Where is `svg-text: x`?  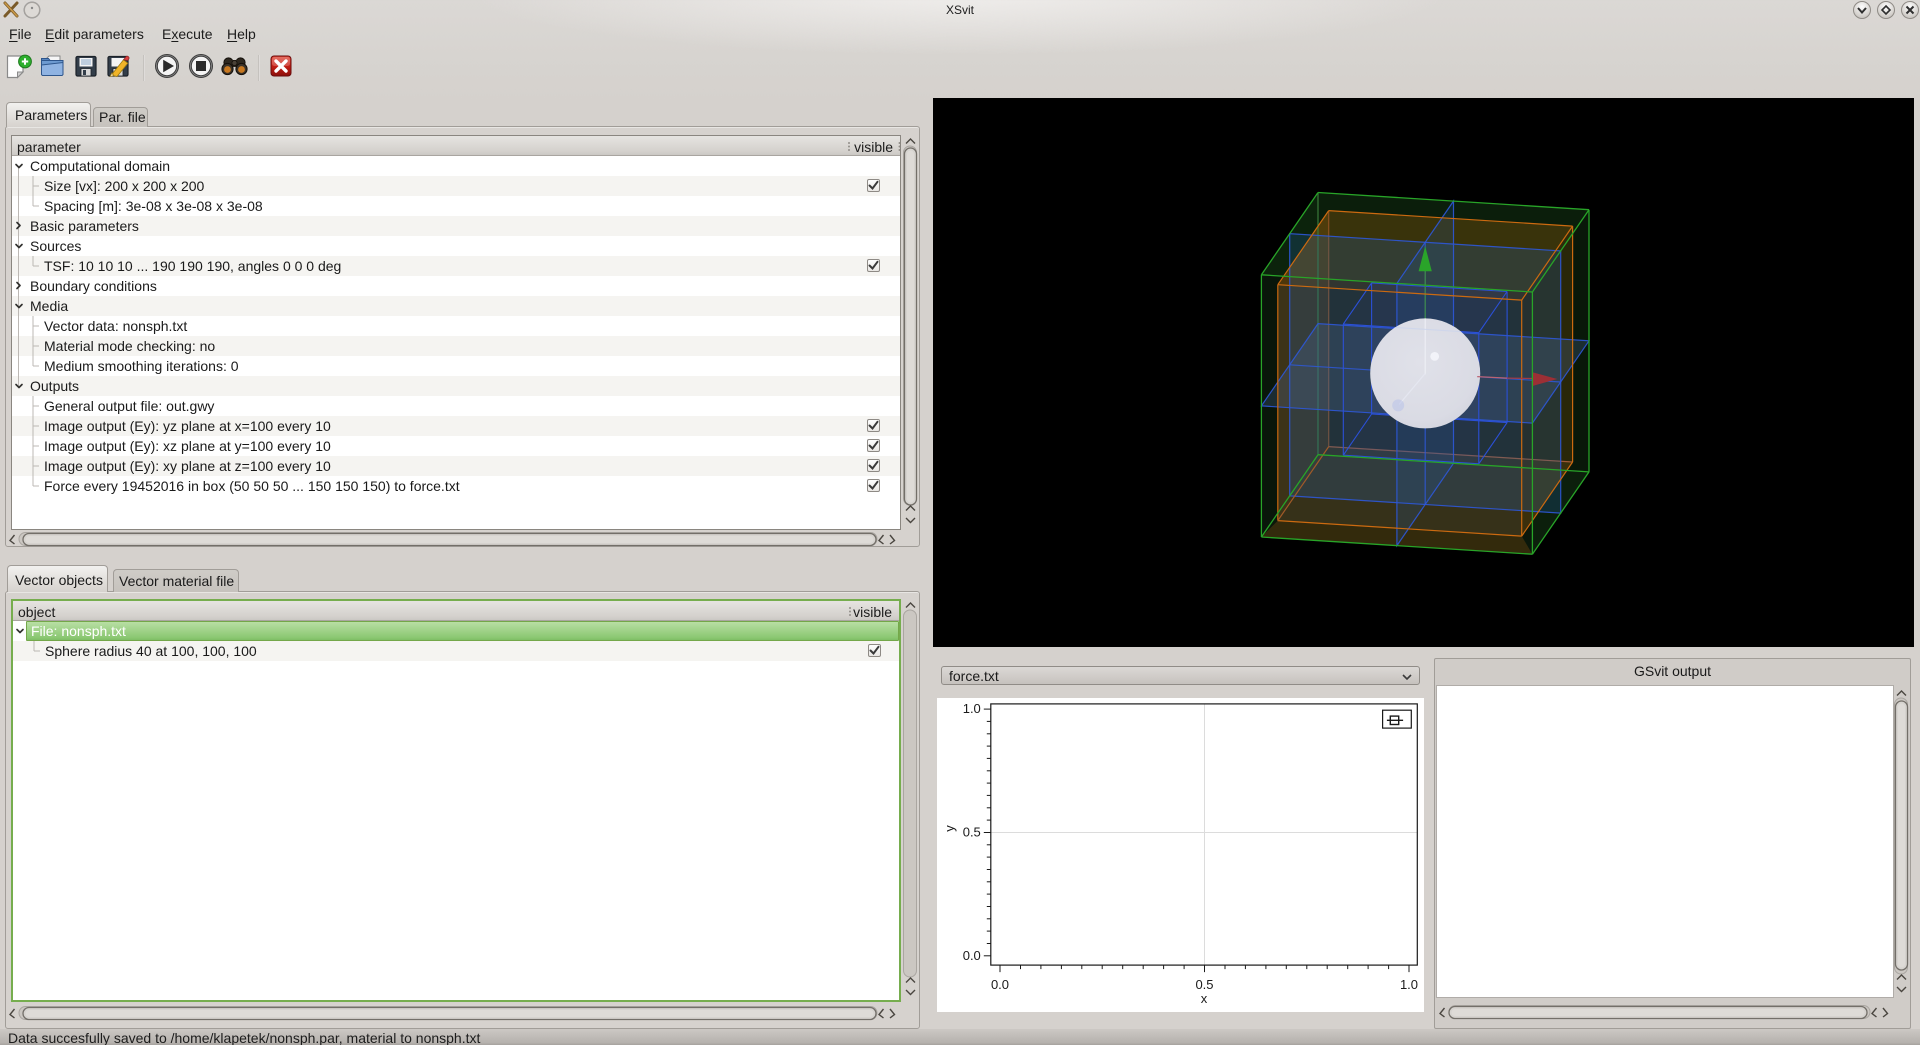 svg-text: x is located at coordinates (1204, 998).